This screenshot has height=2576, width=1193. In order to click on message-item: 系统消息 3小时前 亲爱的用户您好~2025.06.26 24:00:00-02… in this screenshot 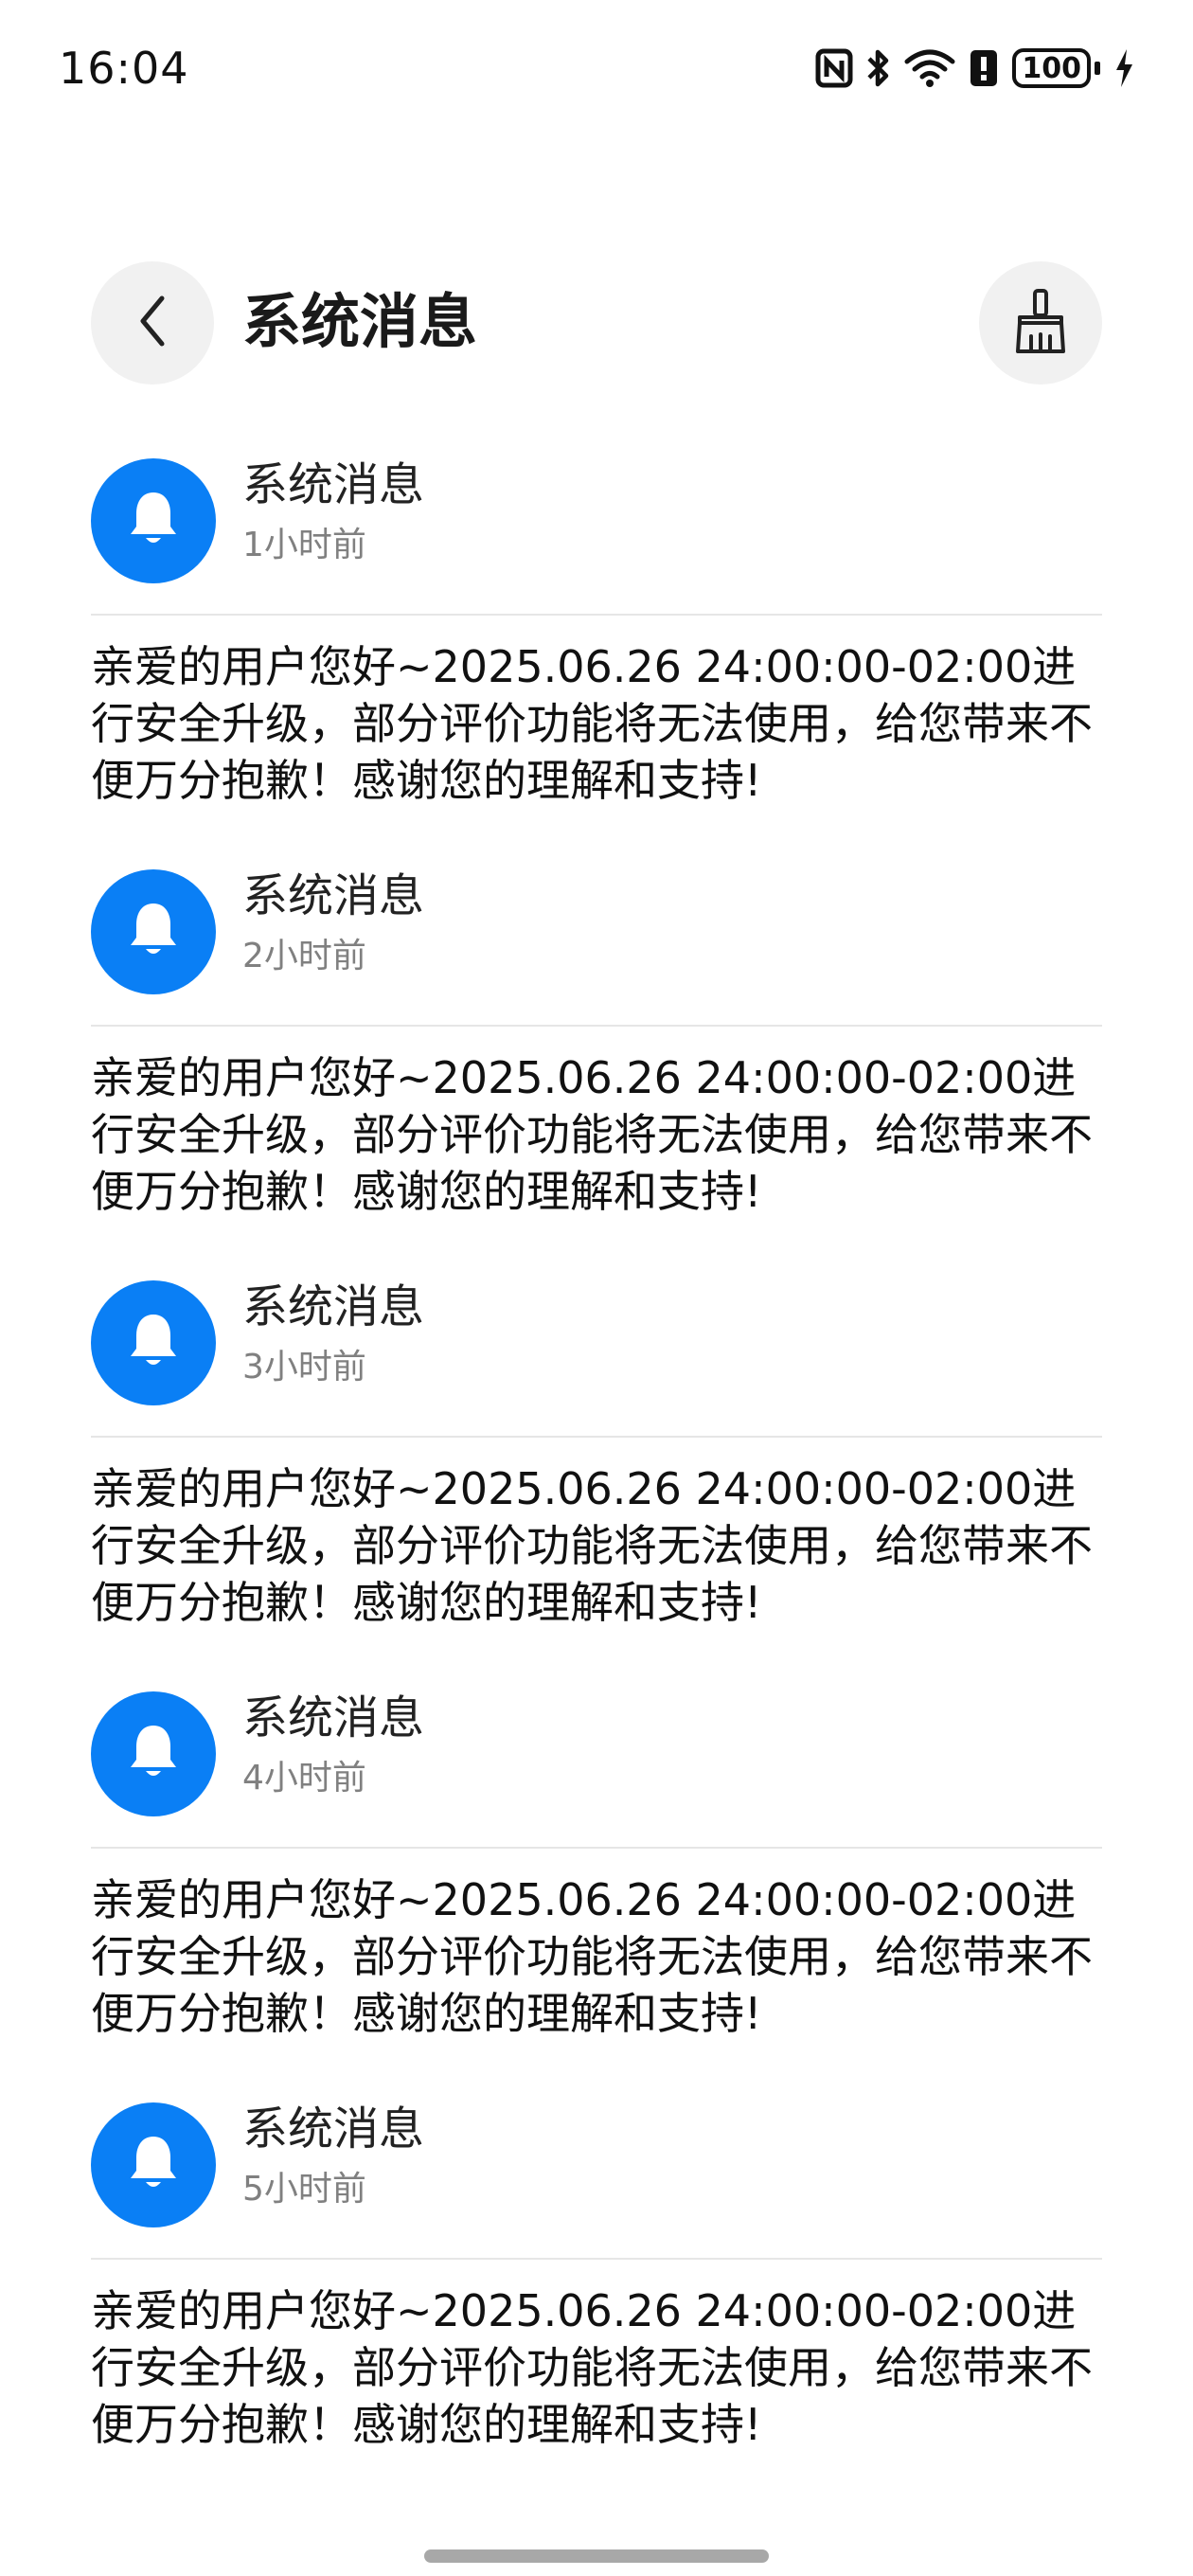, I will do `click(596, 1482)`.